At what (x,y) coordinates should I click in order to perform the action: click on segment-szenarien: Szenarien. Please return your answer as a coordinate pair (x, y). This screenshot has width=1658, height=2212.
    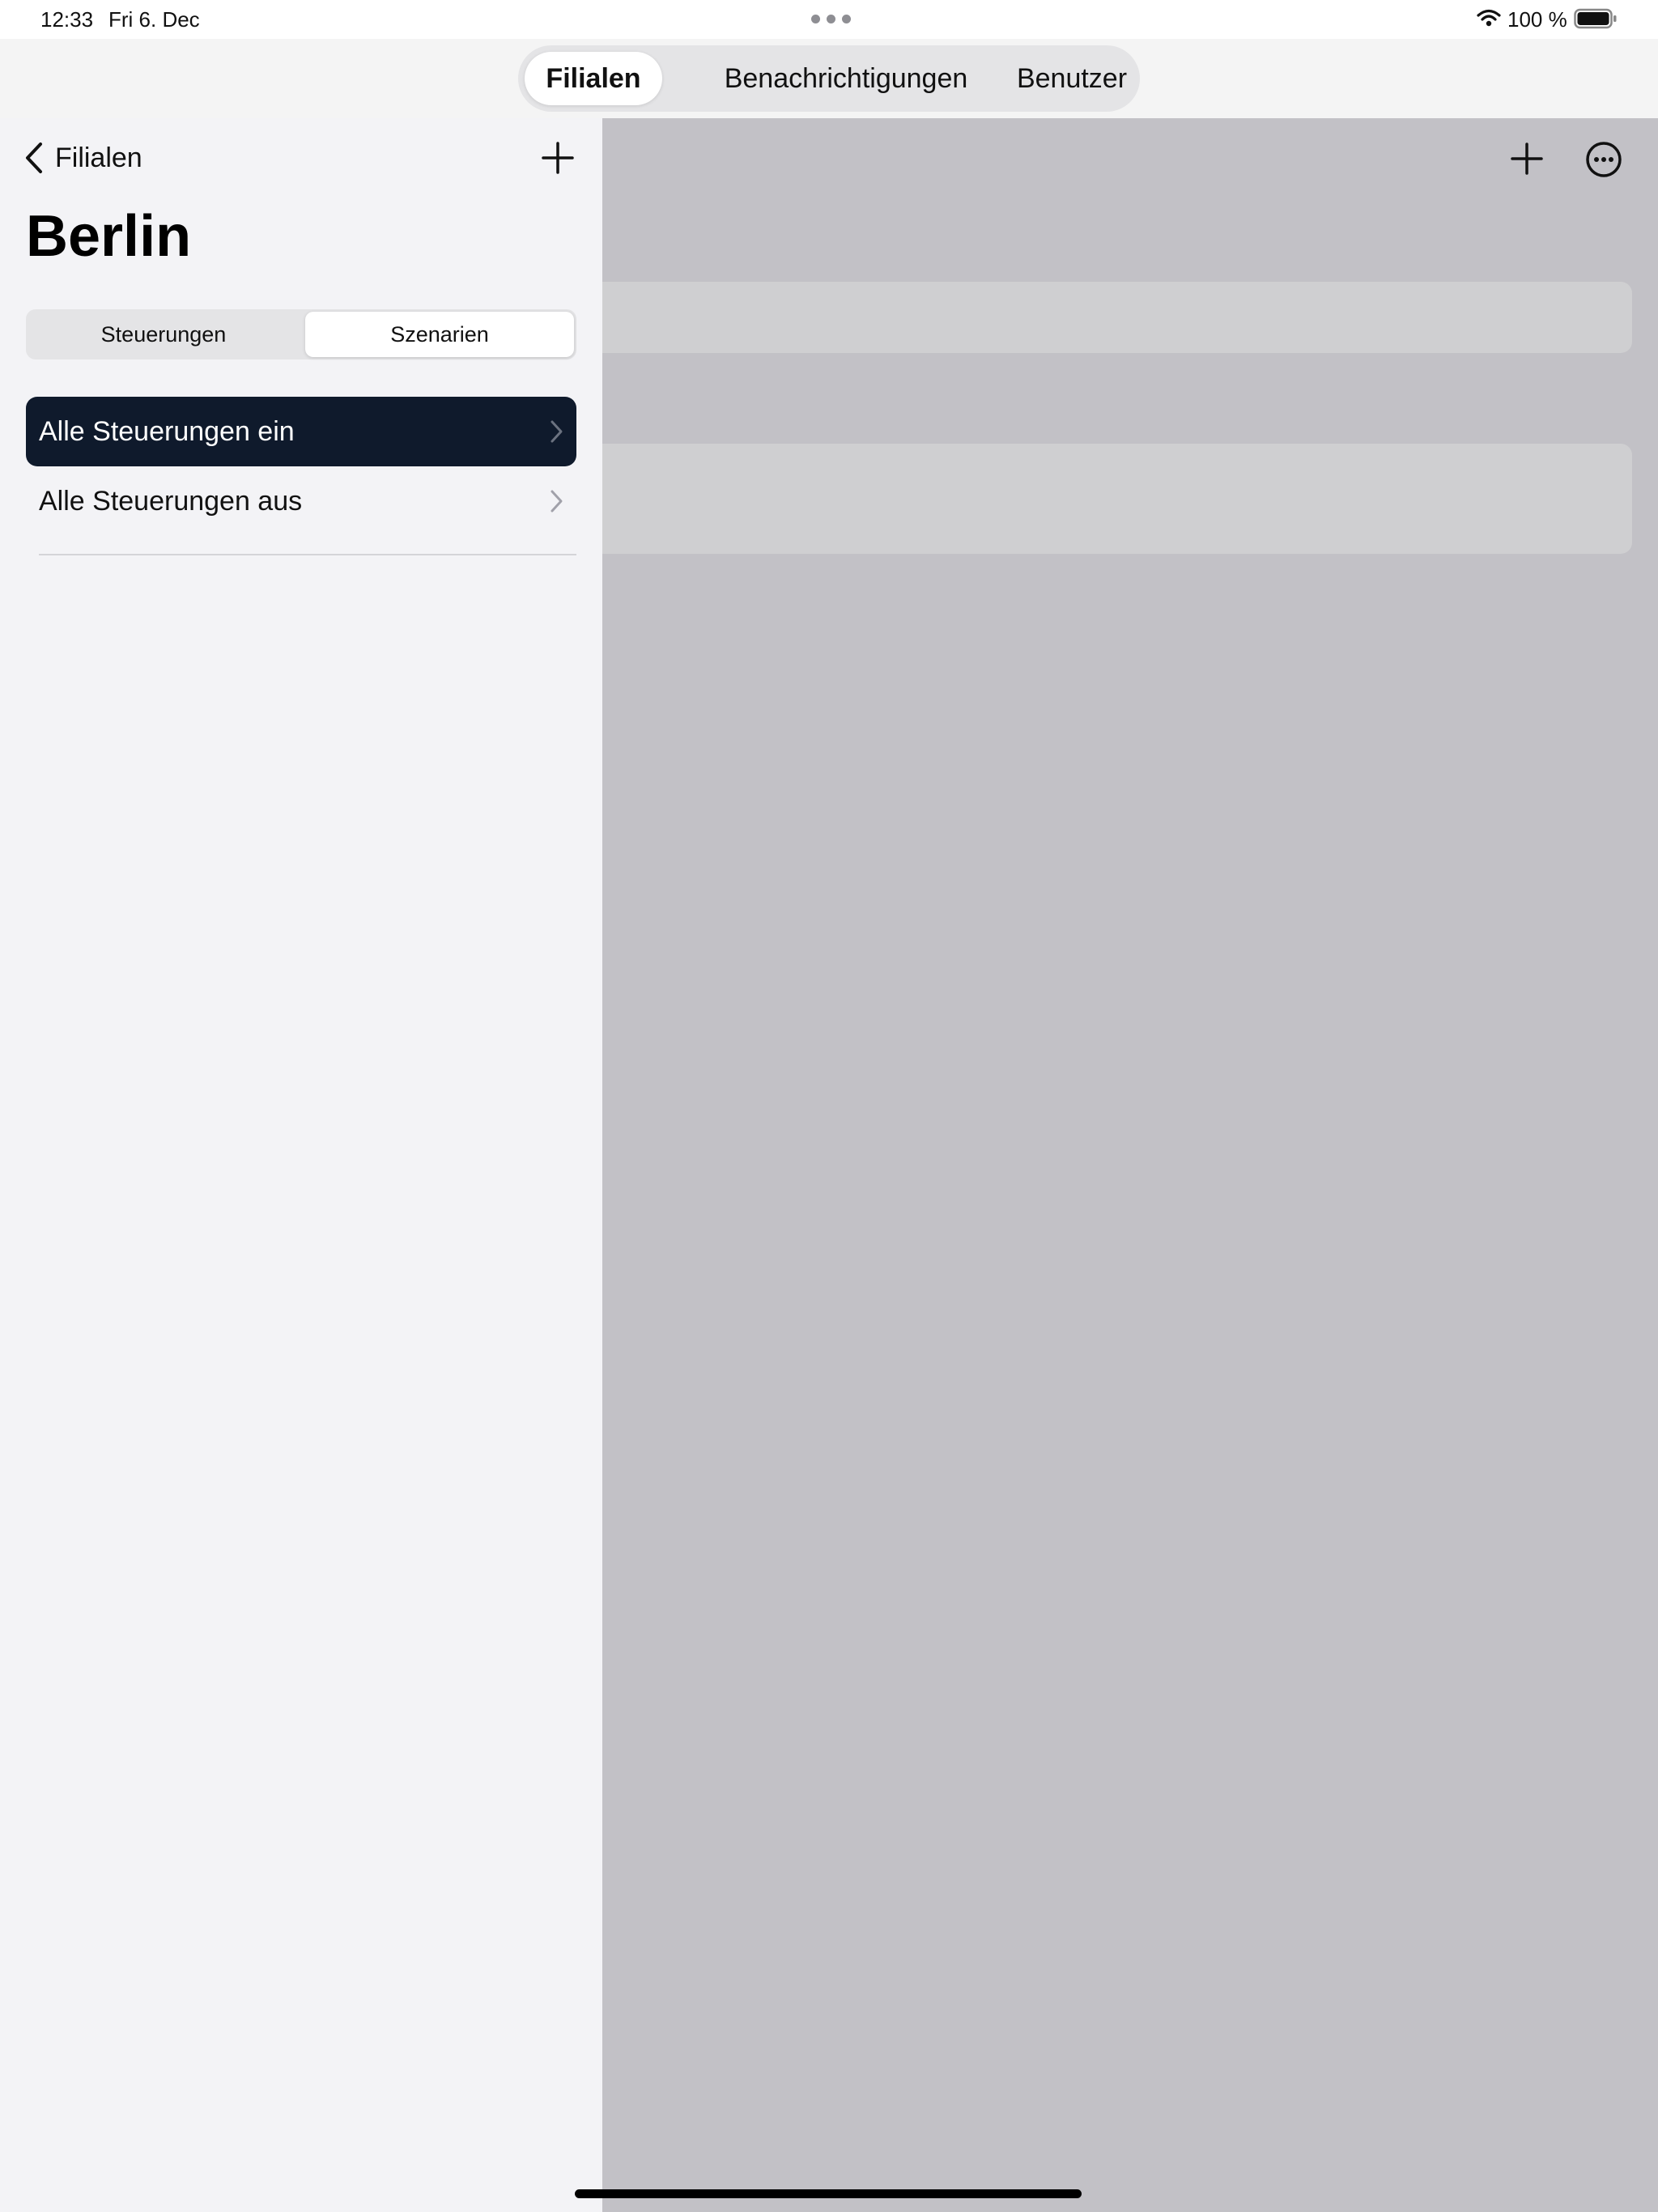
    Looking at the image, I should click on (439, 335).